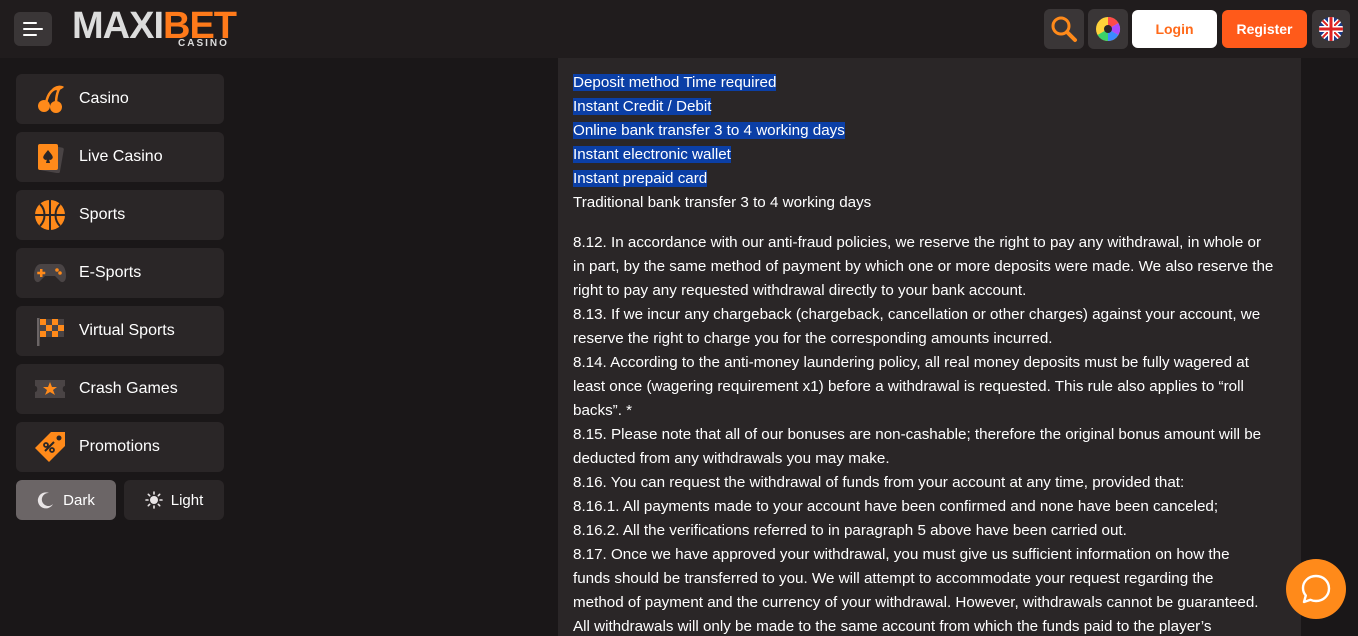  Describe the element at coordinates (50, 157) in the screenshot. I see `playing-card-icon` at that location.